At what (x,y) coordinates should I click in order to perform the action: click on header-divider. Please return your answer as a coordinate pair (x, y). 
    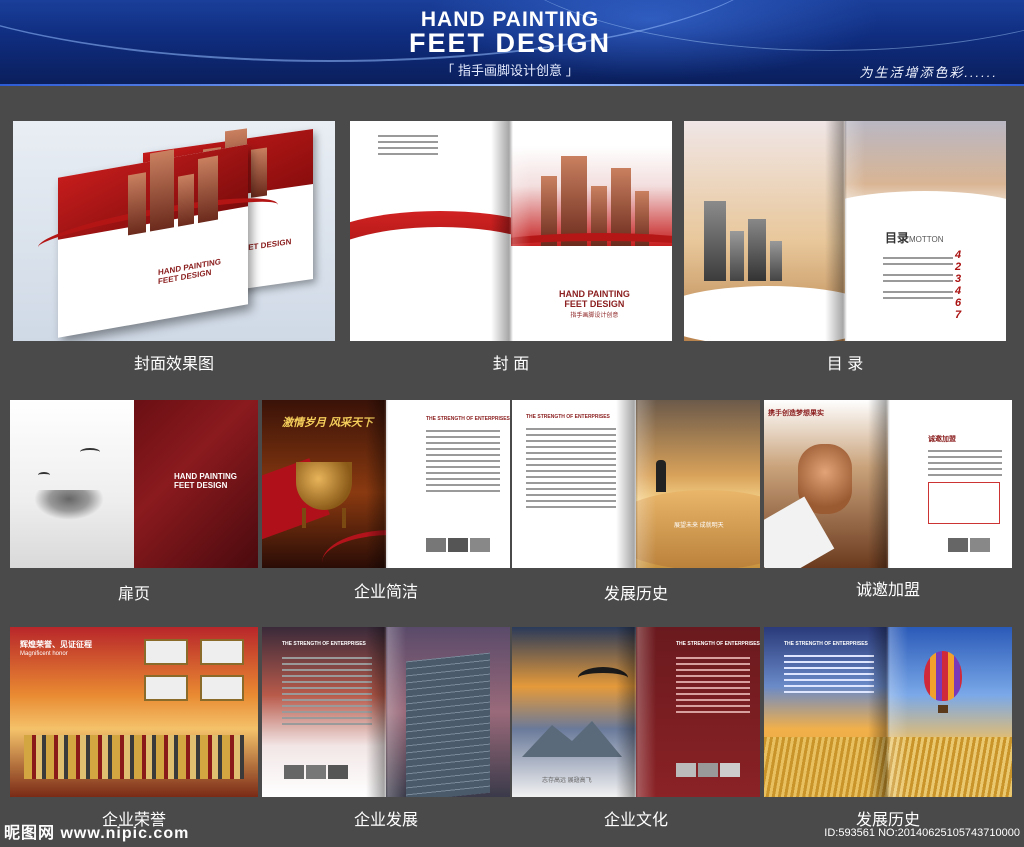
    Looking at the image, I should click on (512, 85).